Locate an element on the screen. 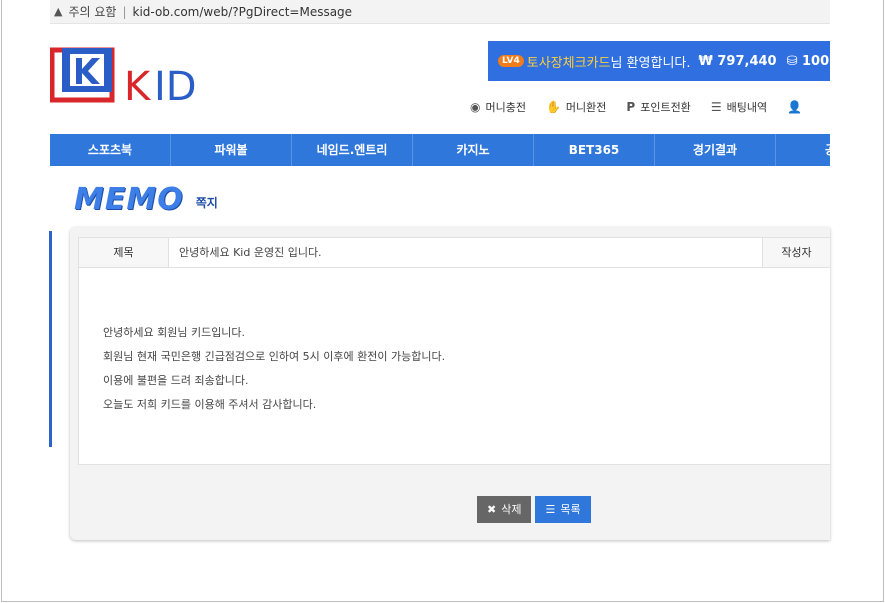  coins-stack-icon: ⛁ is located at coordinates (792, 61).